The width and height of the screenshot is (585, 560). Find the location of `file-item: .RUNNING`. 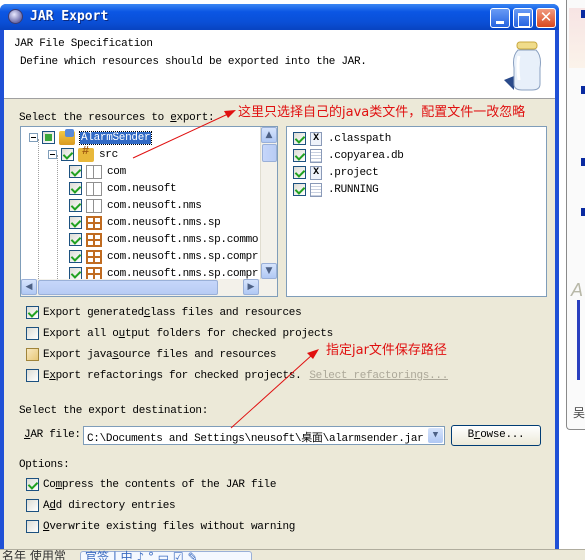

file-item: .RUNNING is located at coordinates (336, 189).